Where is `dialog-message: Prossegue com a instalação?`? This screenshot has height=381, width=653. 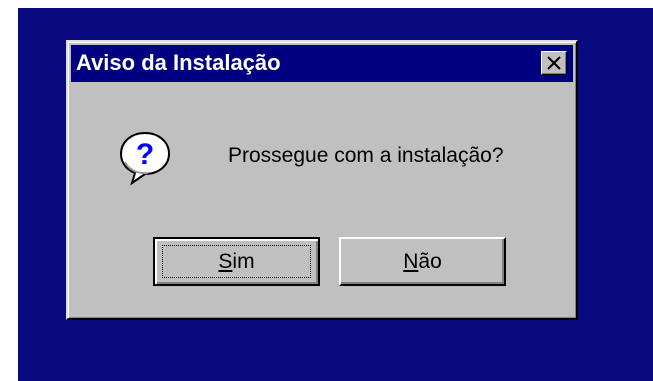
dialog-message: Prossegue com a instalação? is located at coordinates (366, 155).